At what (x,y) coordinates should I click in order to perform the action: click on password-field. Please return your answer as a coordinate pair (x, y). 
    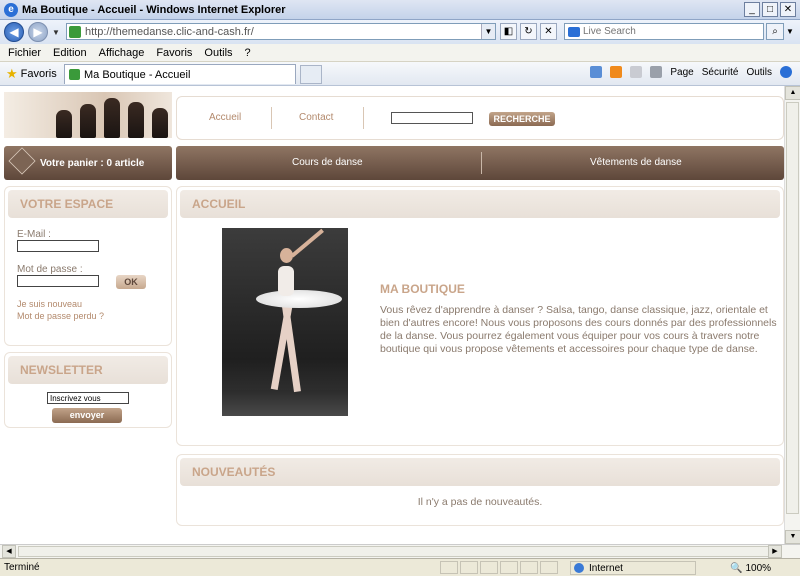
    Looking at the image, I should click on (58, 281).